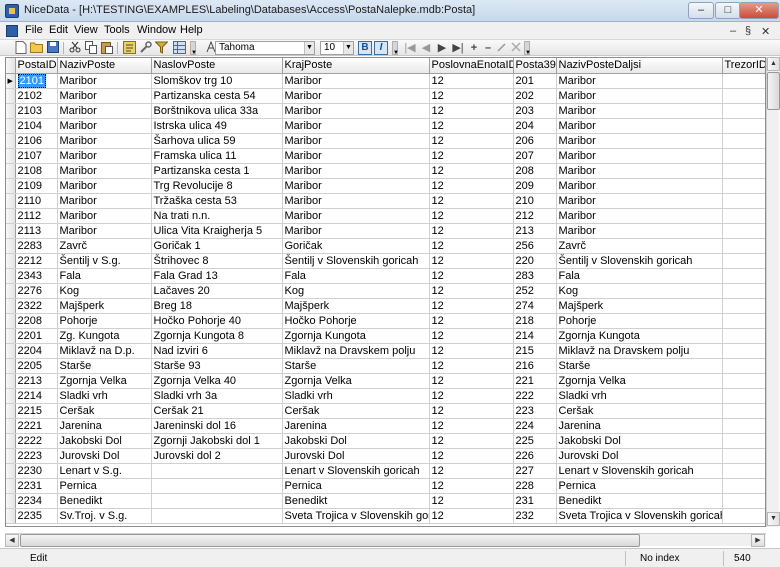 The width and height of the screenshot is (780, 567). I want to click on cell-posta39: 227, so click(535, 471).